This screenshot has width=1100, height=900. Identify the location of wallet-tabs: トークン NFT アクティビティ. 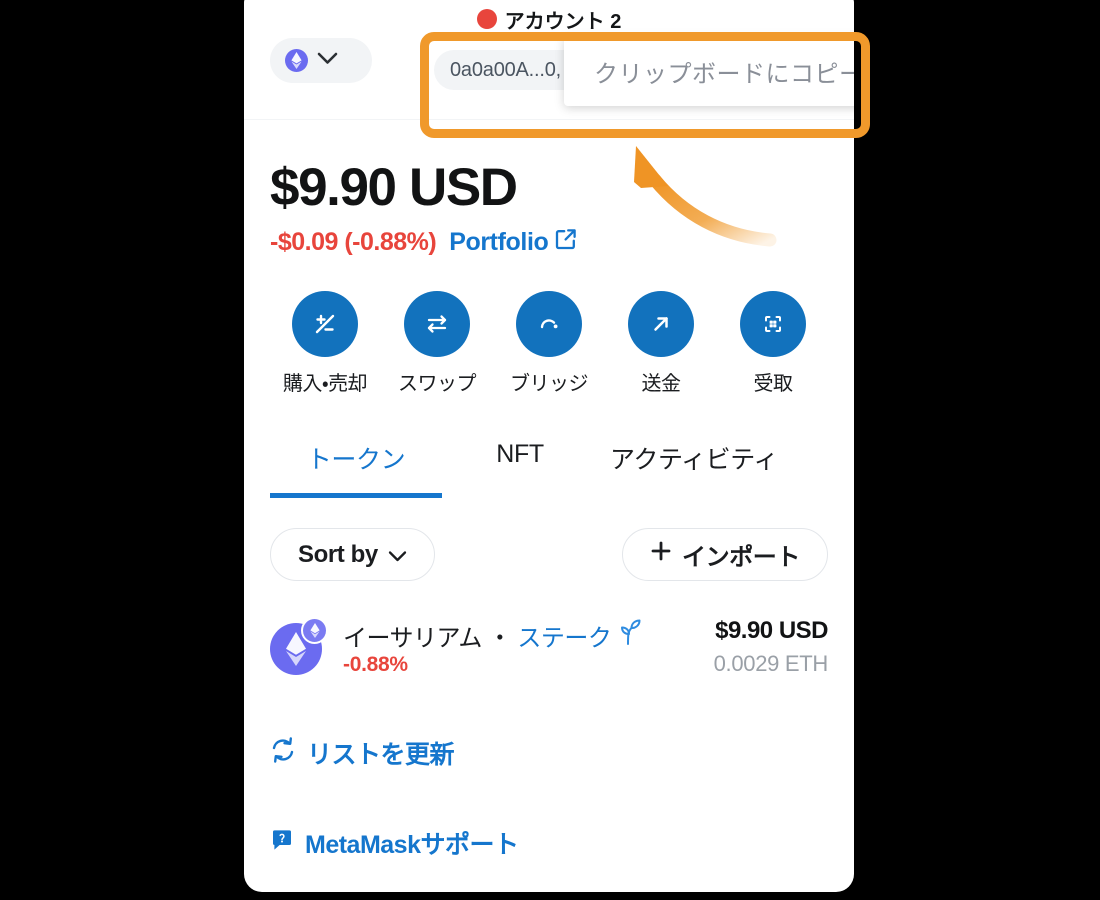
(549, 469).